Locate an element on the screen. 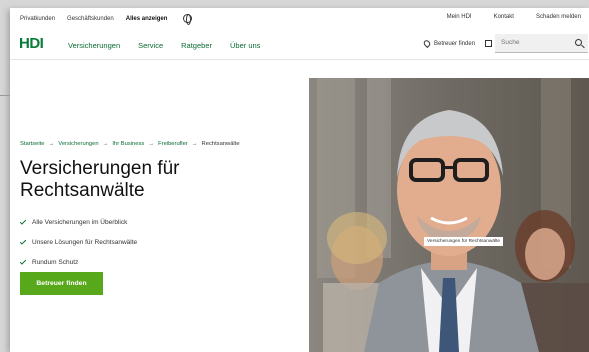  breadcrumb-startseite: Startseite is located at coordinates (32, 144).